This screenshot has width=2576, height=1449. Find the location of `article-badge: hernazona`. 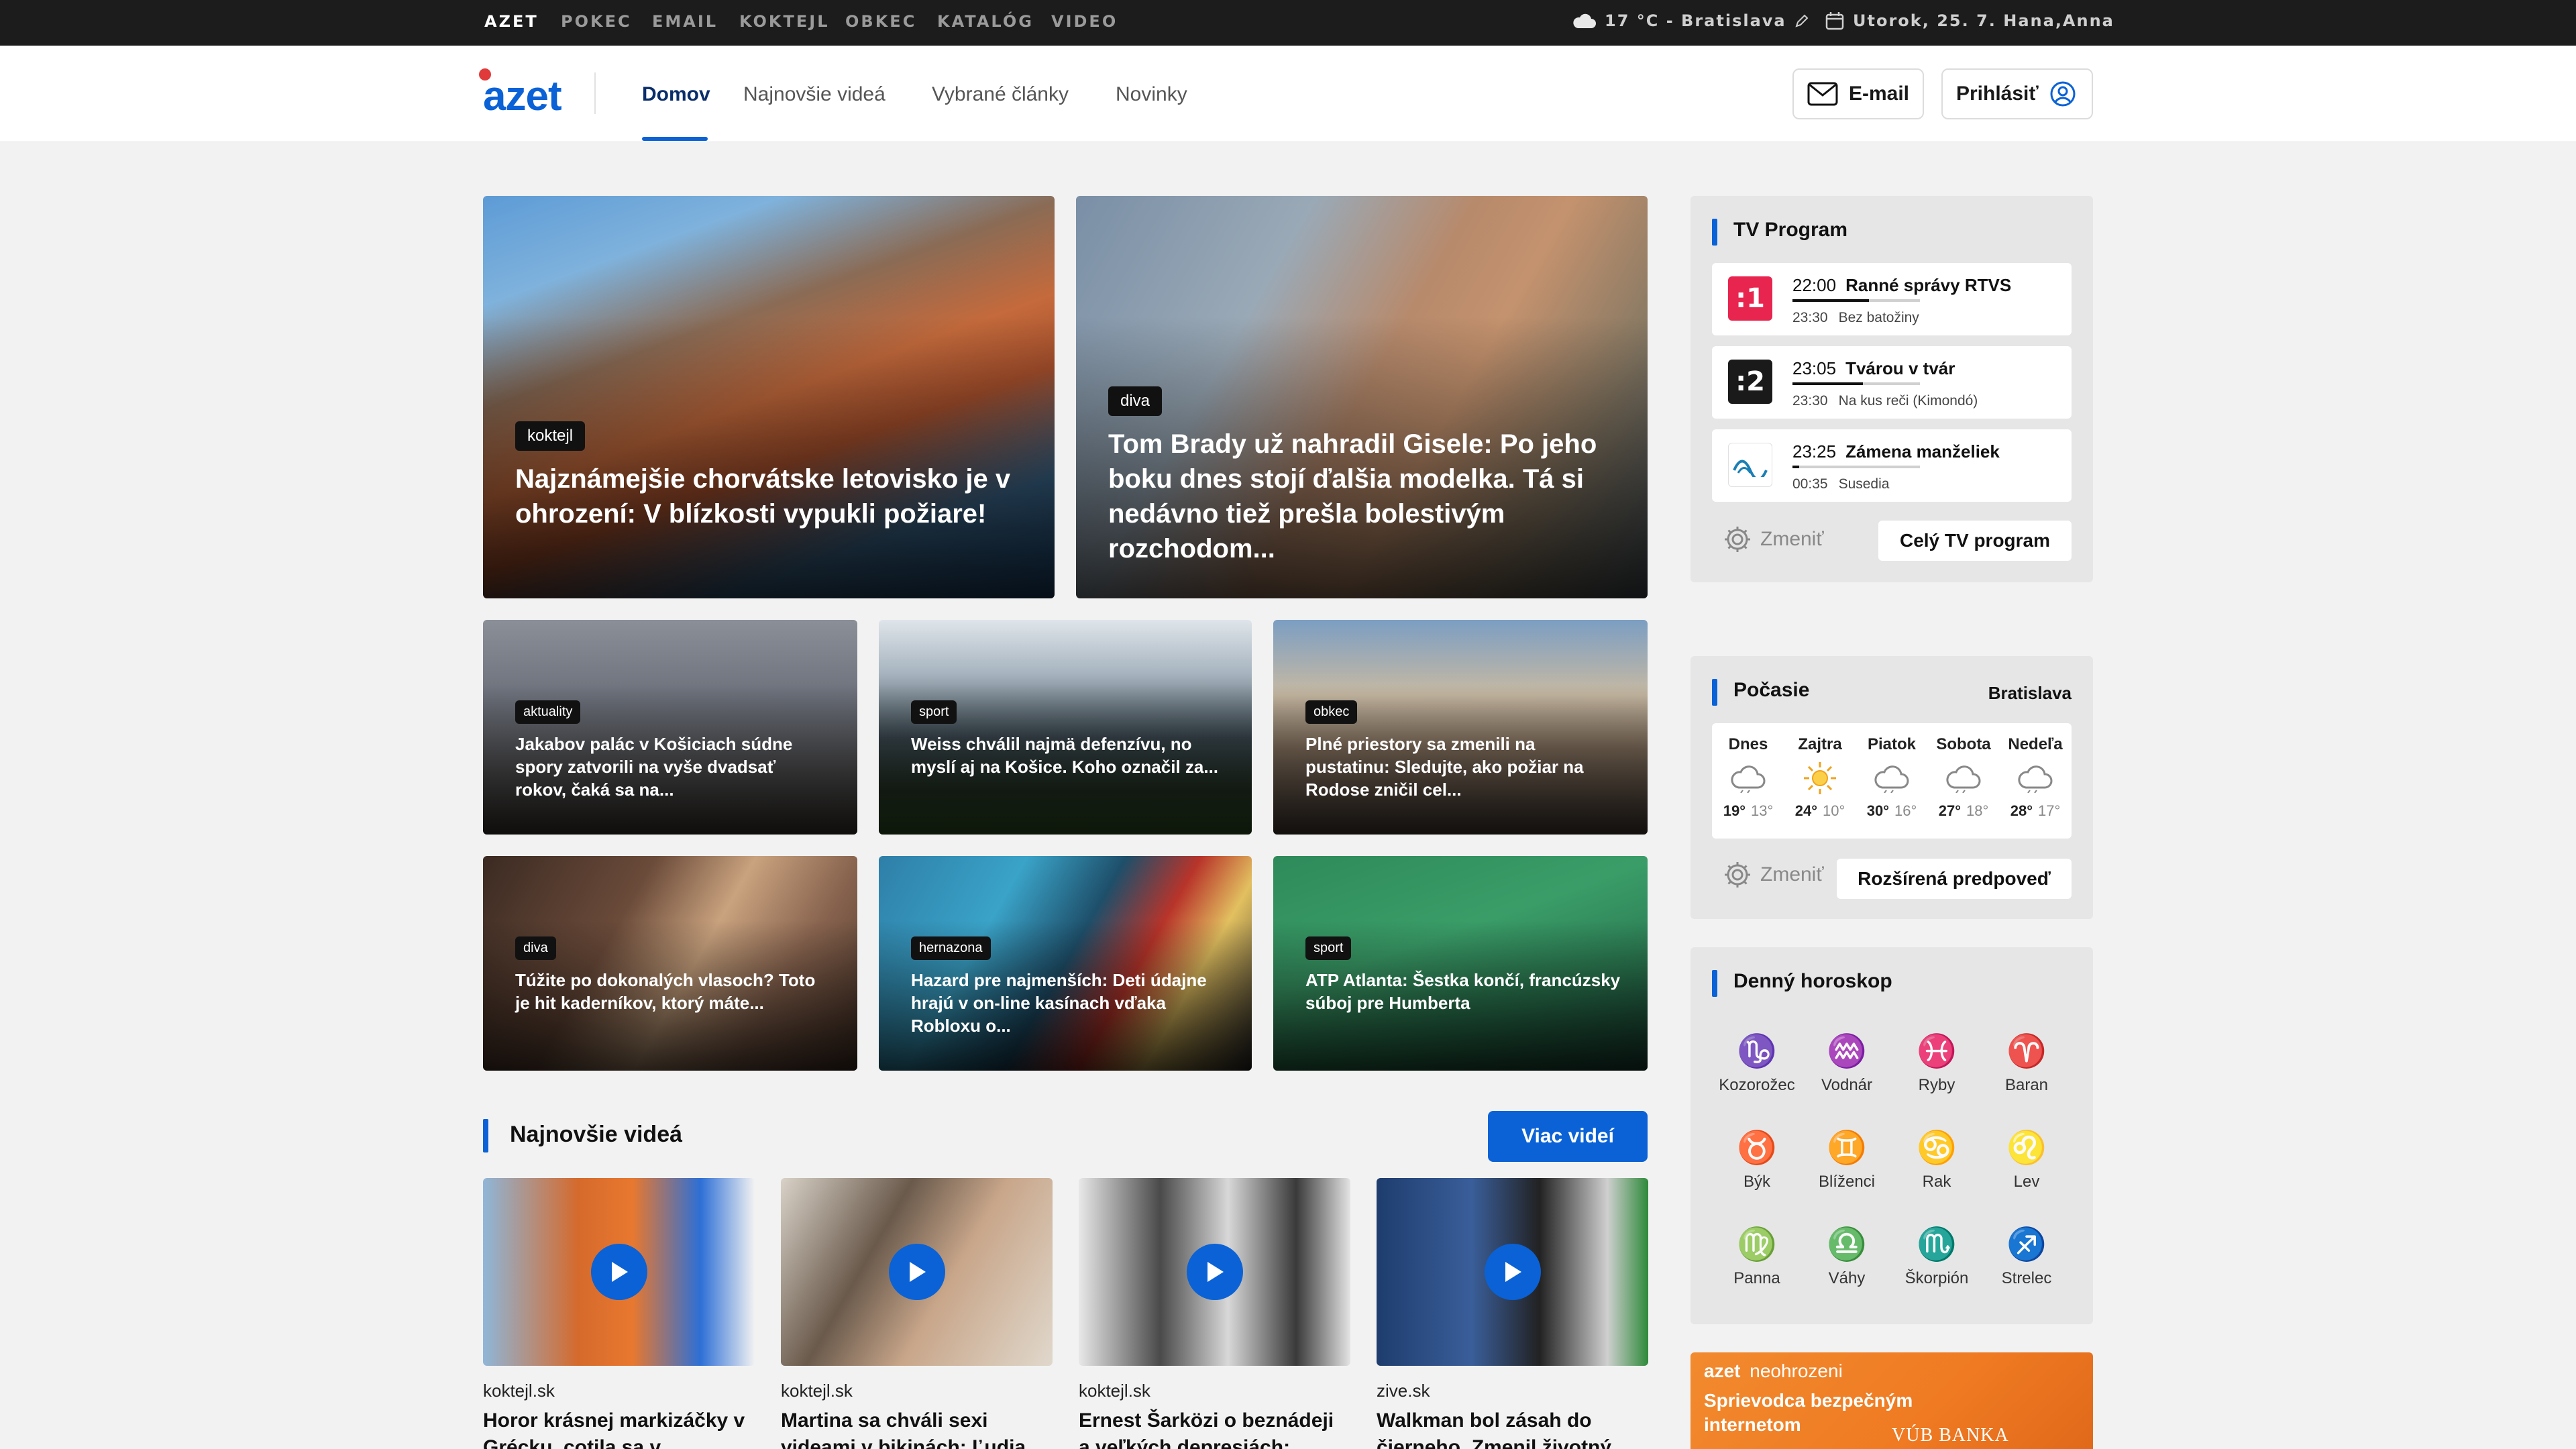

article-badge: hernazona is located at coordinates (951, 948).